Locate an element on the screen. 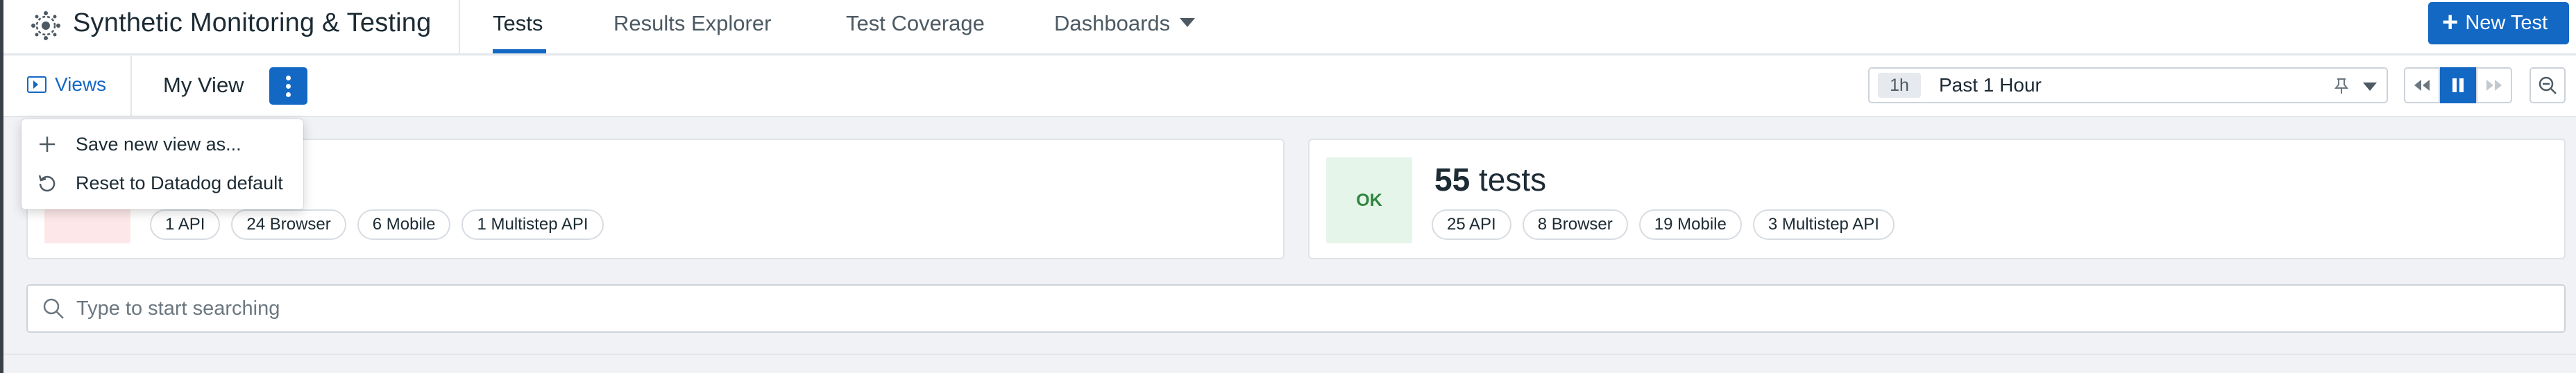  views-divider is located at coordinates (131, 86).